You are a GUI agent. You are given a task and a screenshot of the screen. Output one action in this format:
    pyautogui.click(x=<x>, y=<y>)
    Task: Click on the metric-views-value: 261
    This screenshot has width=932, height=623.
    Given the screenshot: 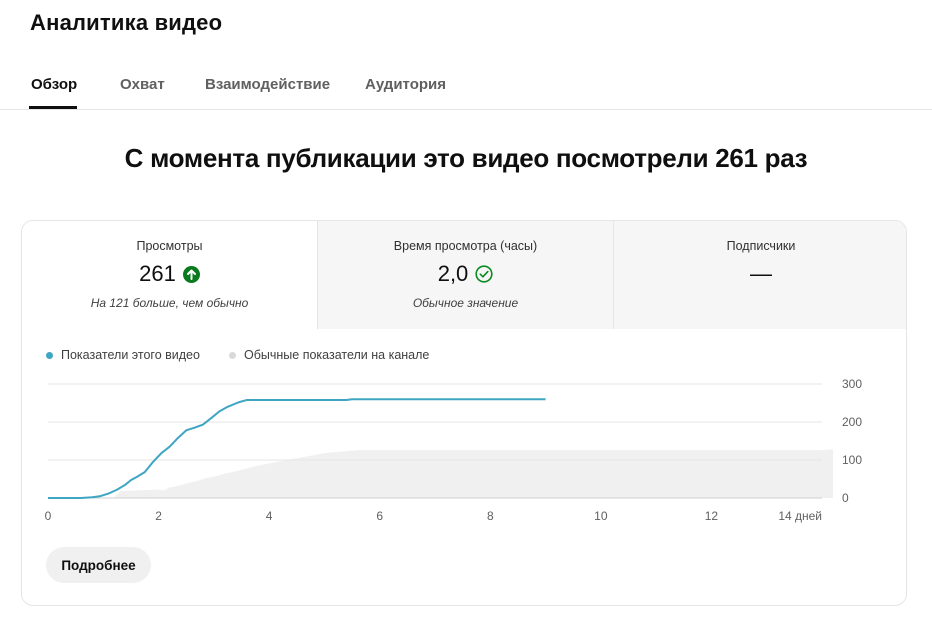 What is the action you would take?
    pyautogui.click(x=157, y=273)
    